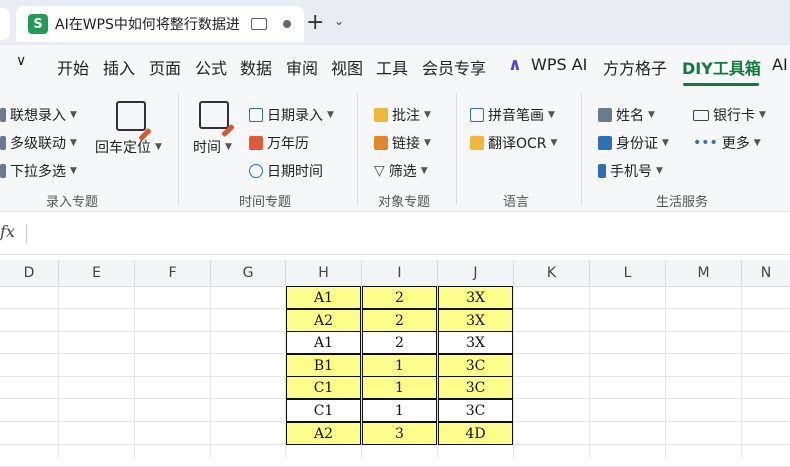 The width and height of the screenshot is (790, 467). I want to click on menu-data: 数据, so click(256, 67).